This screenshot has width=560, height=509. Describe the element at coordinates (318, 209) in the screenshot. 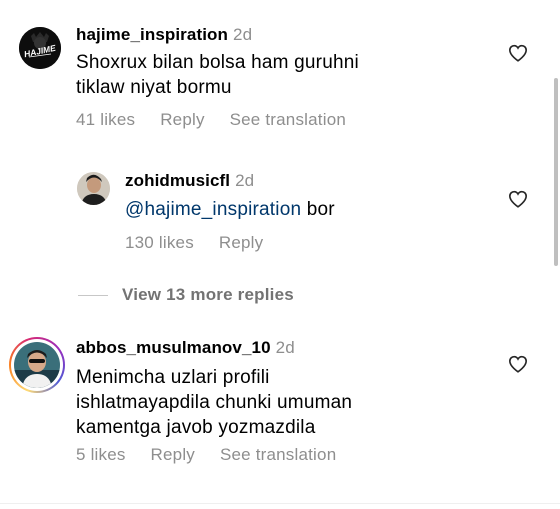

I see `comment-body: bor` at that location.